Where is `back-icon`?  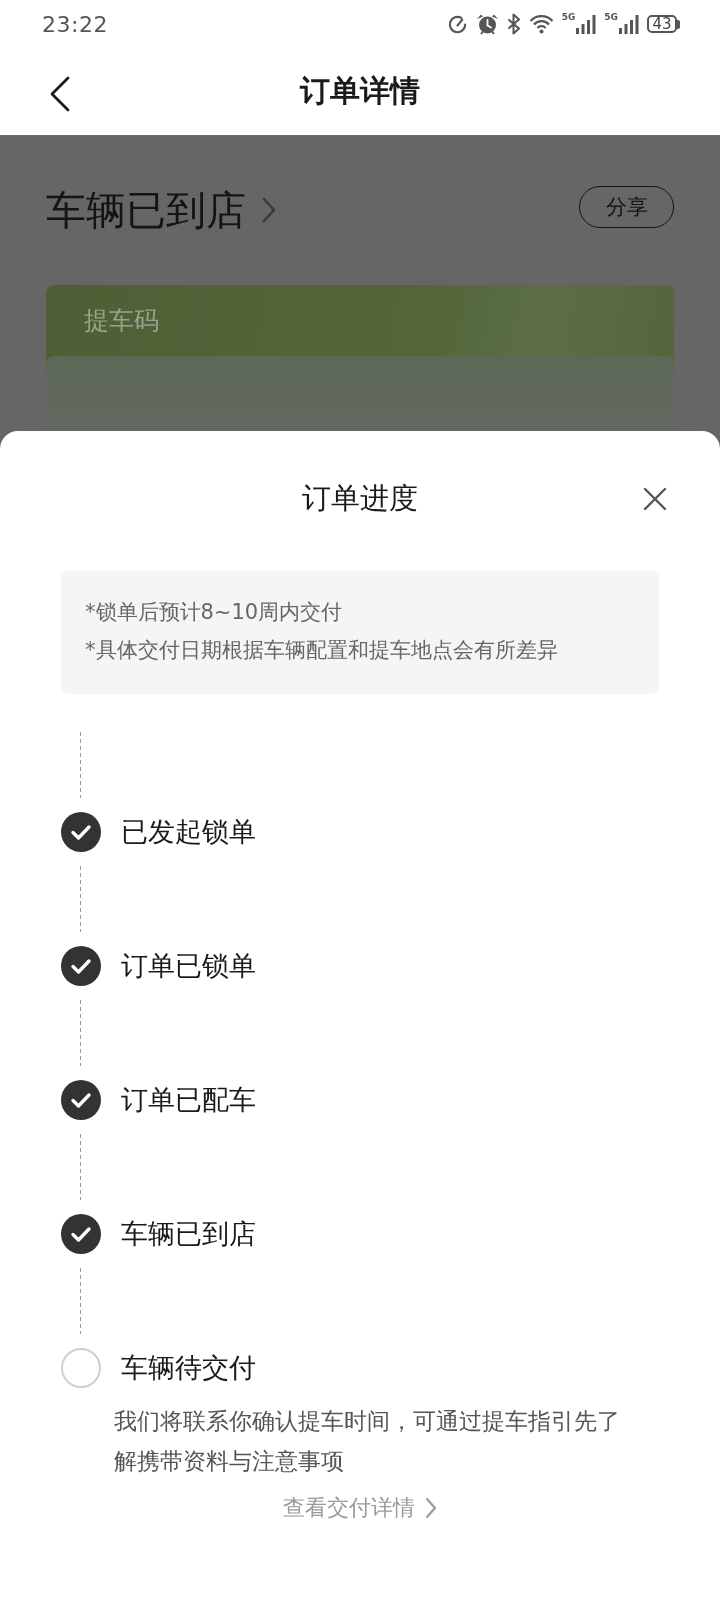
back-icon is located at coordinates (60, 94).